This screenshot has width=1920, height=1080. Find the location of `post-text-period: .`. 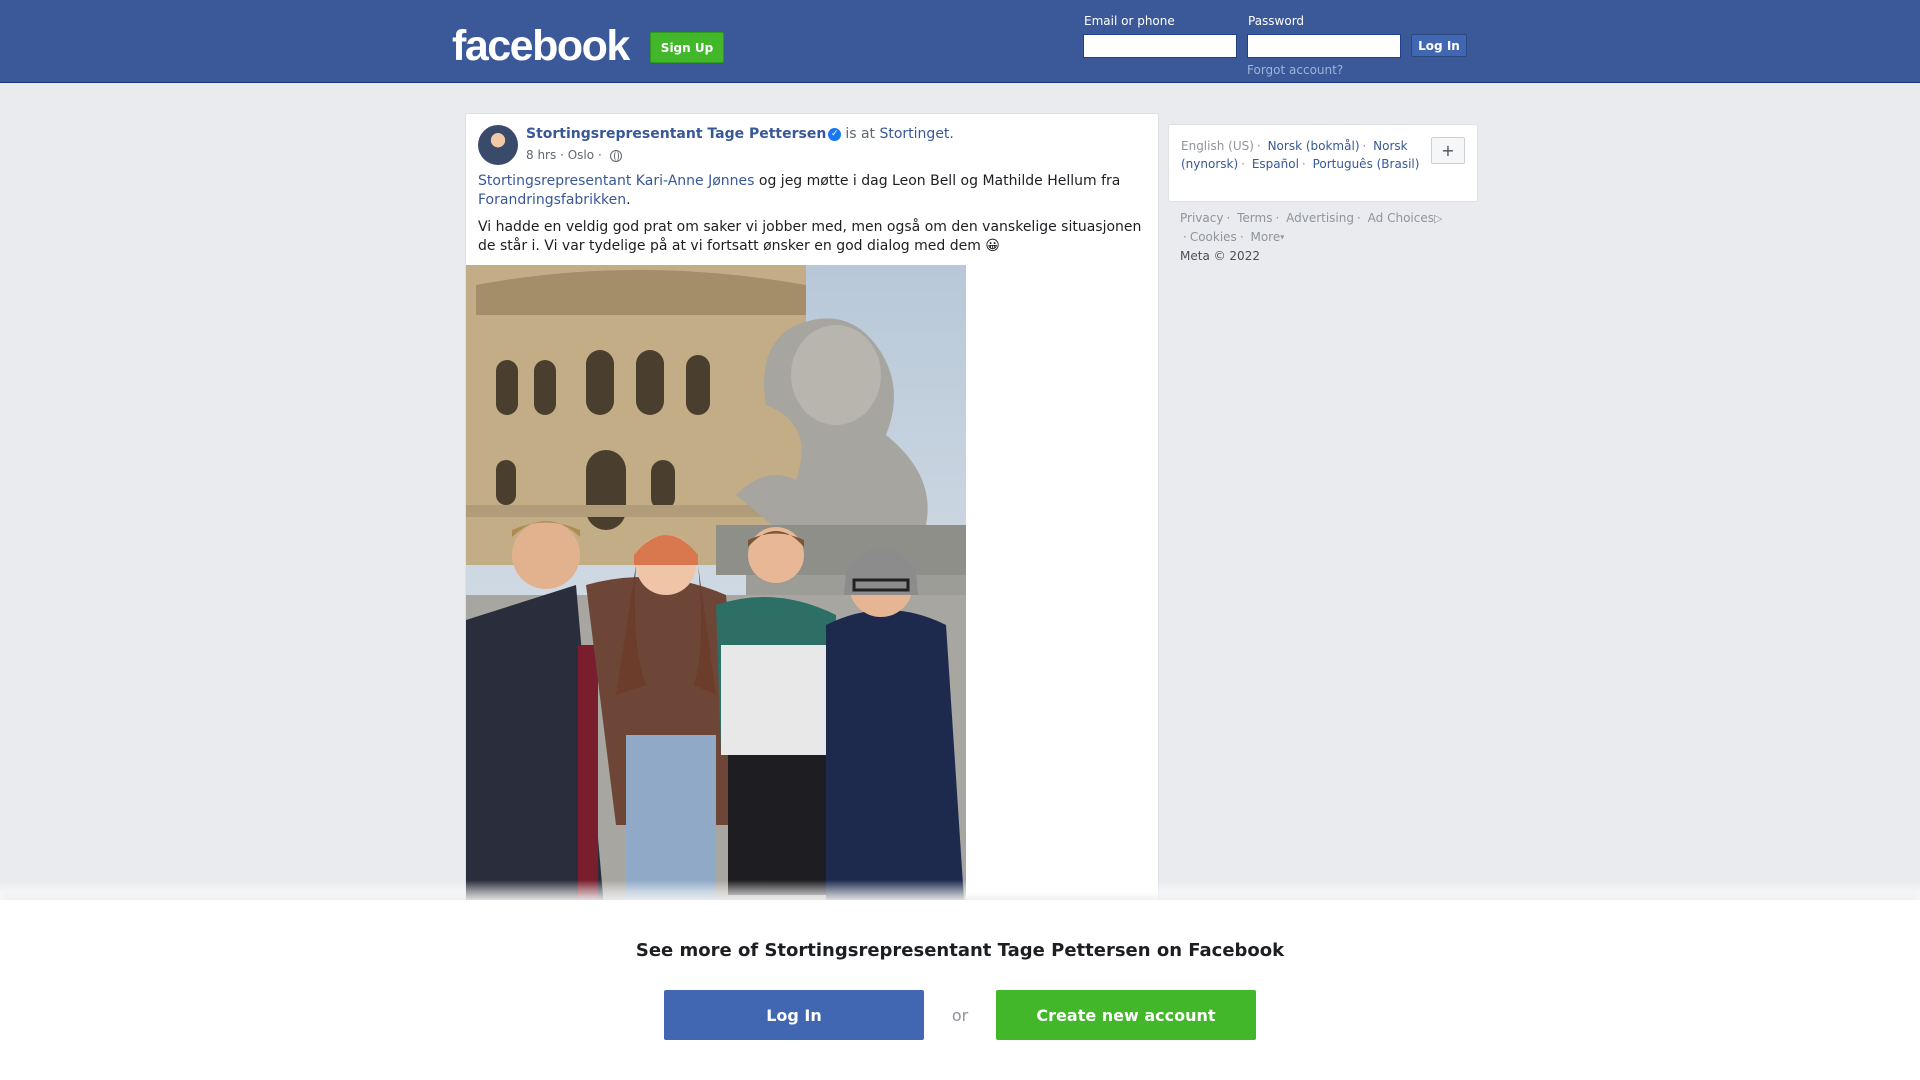

post-text-period: . is located at coordinates (628, 200).